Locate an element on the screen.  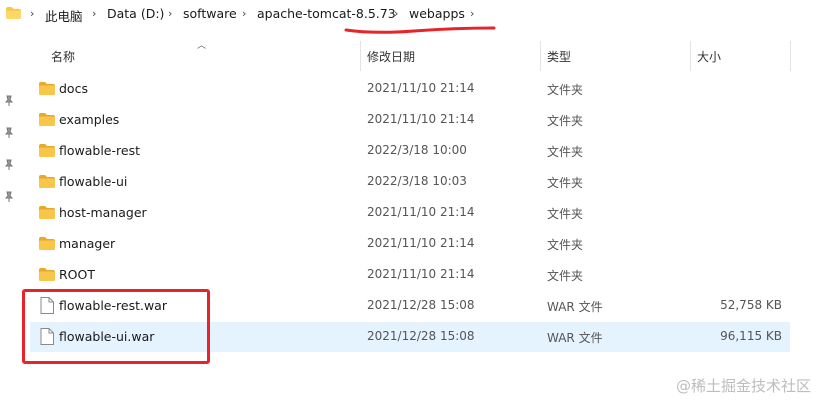
file-name: flowable-rest is located at coordinates (99, 150).